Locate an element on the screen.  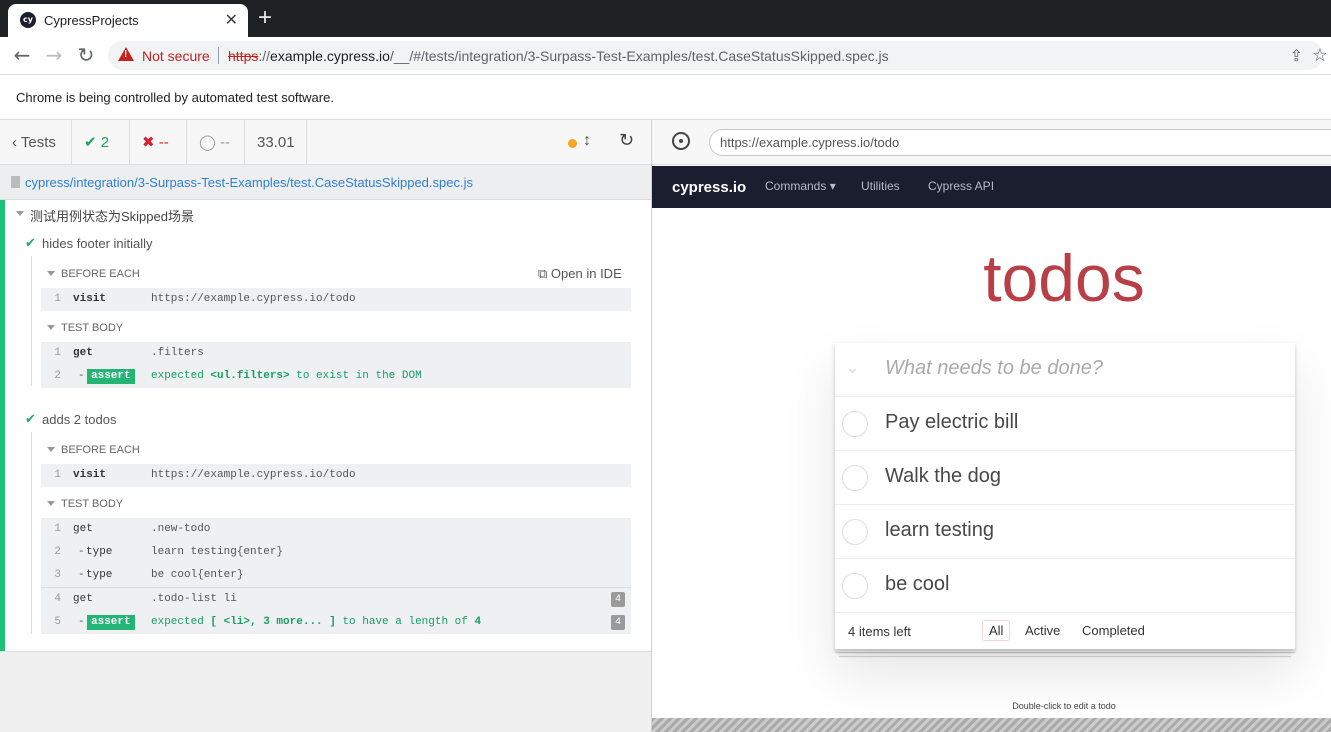
external-link-icon: ⧉ is located at coordinates (543, 273).